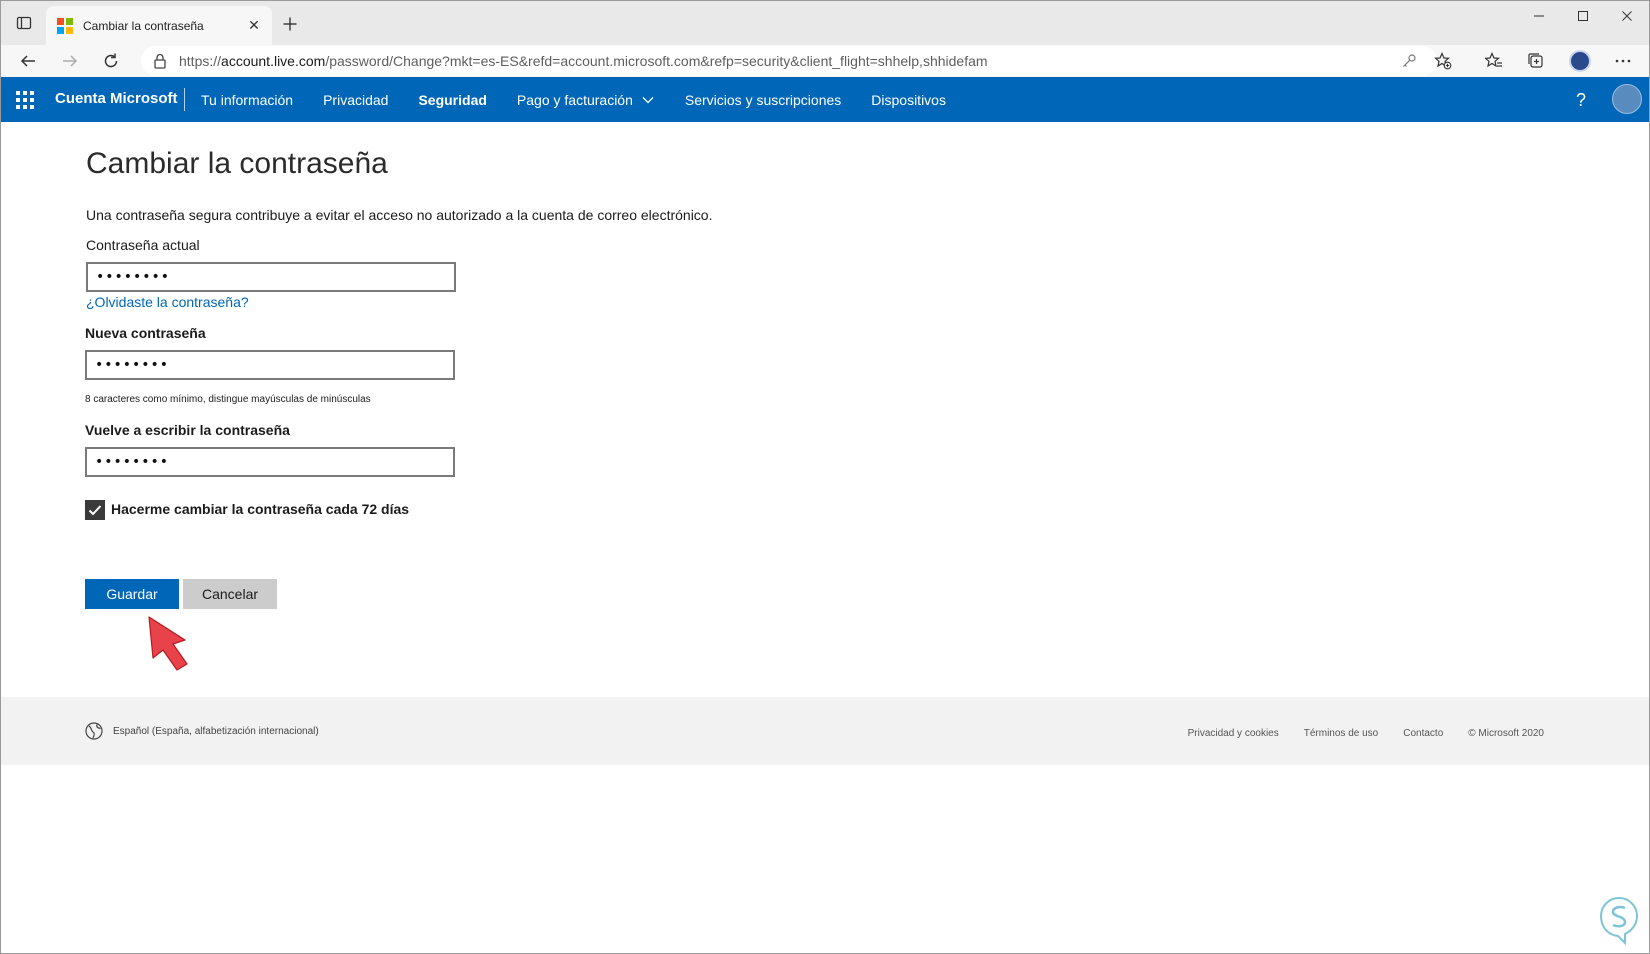  Describe the element at coordinates (1580, 61) in the screenshot. I see `profile-avatar` at that location.